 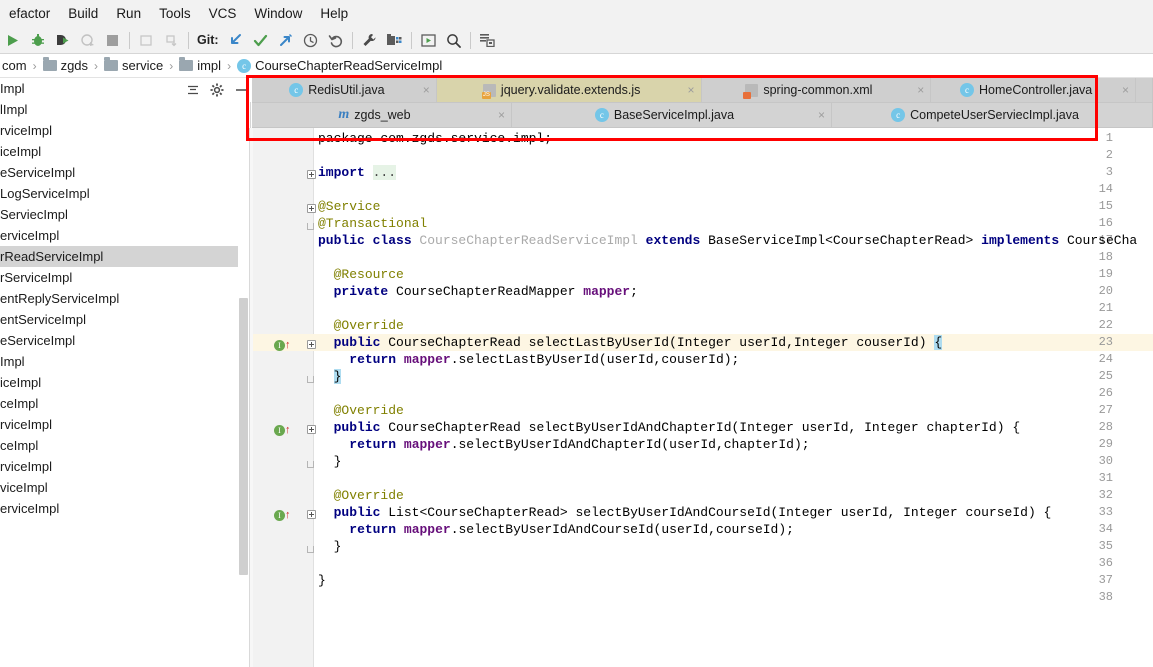 I want to click on editor-tab: c CompeteUserServiecImpl.java, so click(x=992, y=115).